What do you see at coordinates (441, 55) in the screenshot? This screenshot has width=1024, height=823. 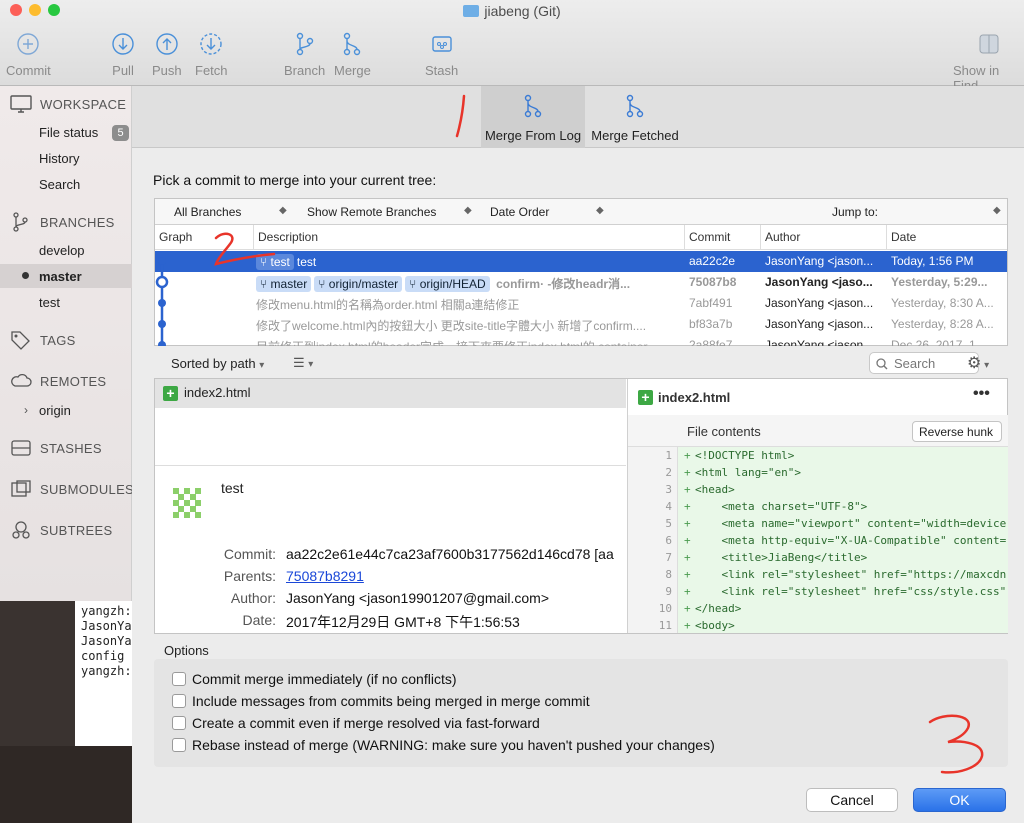 I see `stash-button: Stash` at bounding box center [441, 55].